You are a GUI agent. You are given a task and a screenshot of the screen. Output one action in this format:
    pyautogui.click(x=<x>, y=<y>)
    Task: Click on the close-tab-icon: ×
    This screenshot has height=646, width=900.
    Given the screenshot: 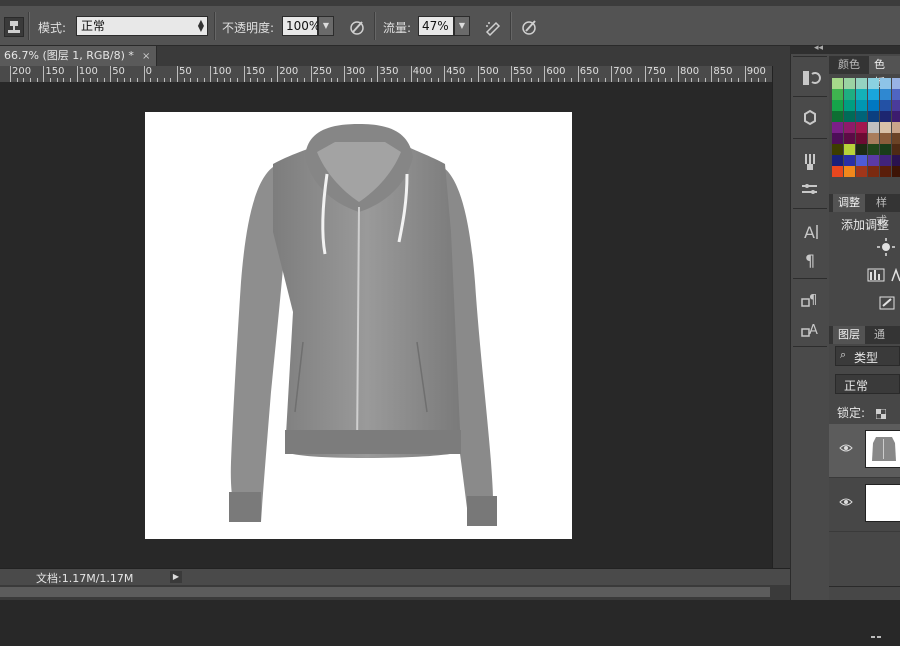 What is the action you would take?
    pyautogui.click(x=146, y=56)
    